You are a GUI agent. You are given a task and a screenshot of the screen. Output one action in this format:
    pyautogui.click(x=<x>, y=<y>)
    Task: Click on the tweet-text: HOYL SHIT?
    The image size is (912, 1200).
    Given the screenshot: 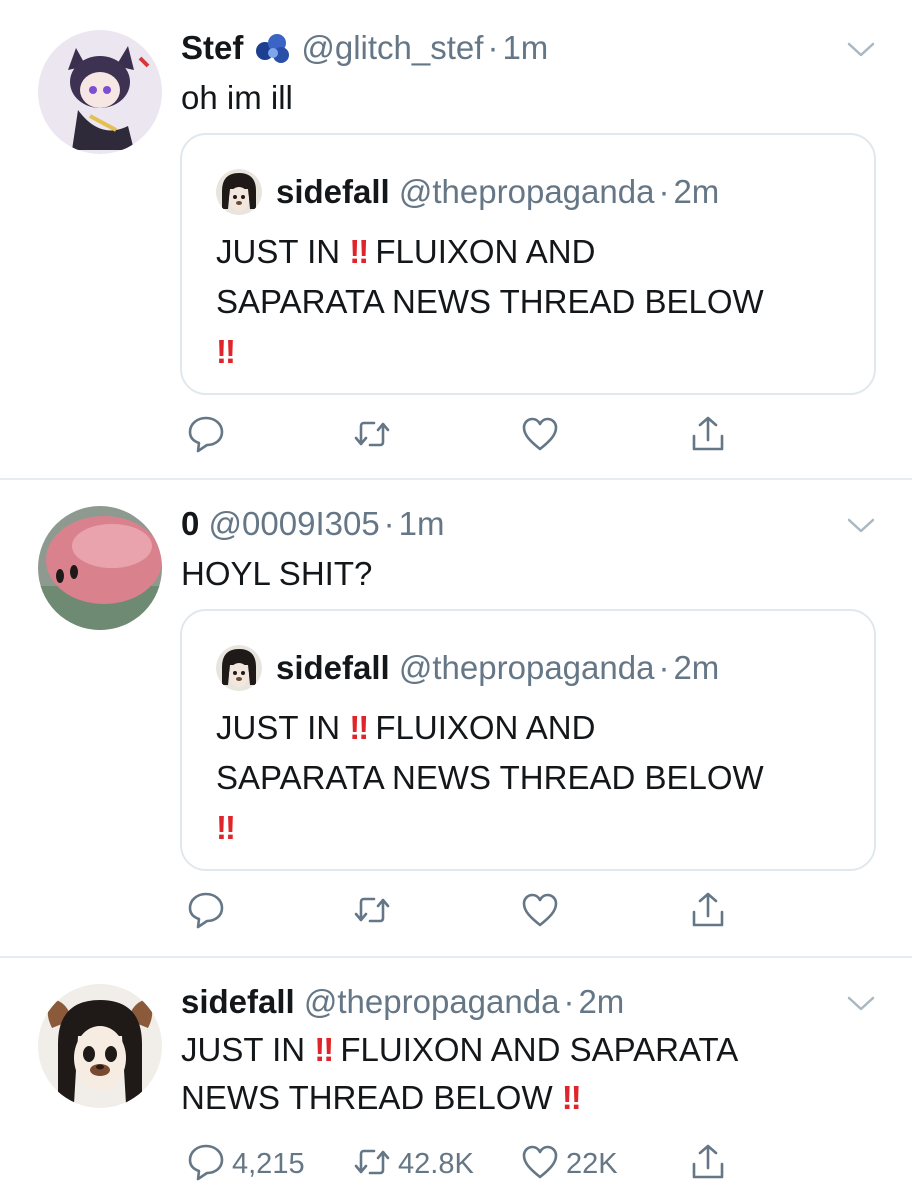 What is the action you would take?
    pyautogui.click(x=277, y=573)
    